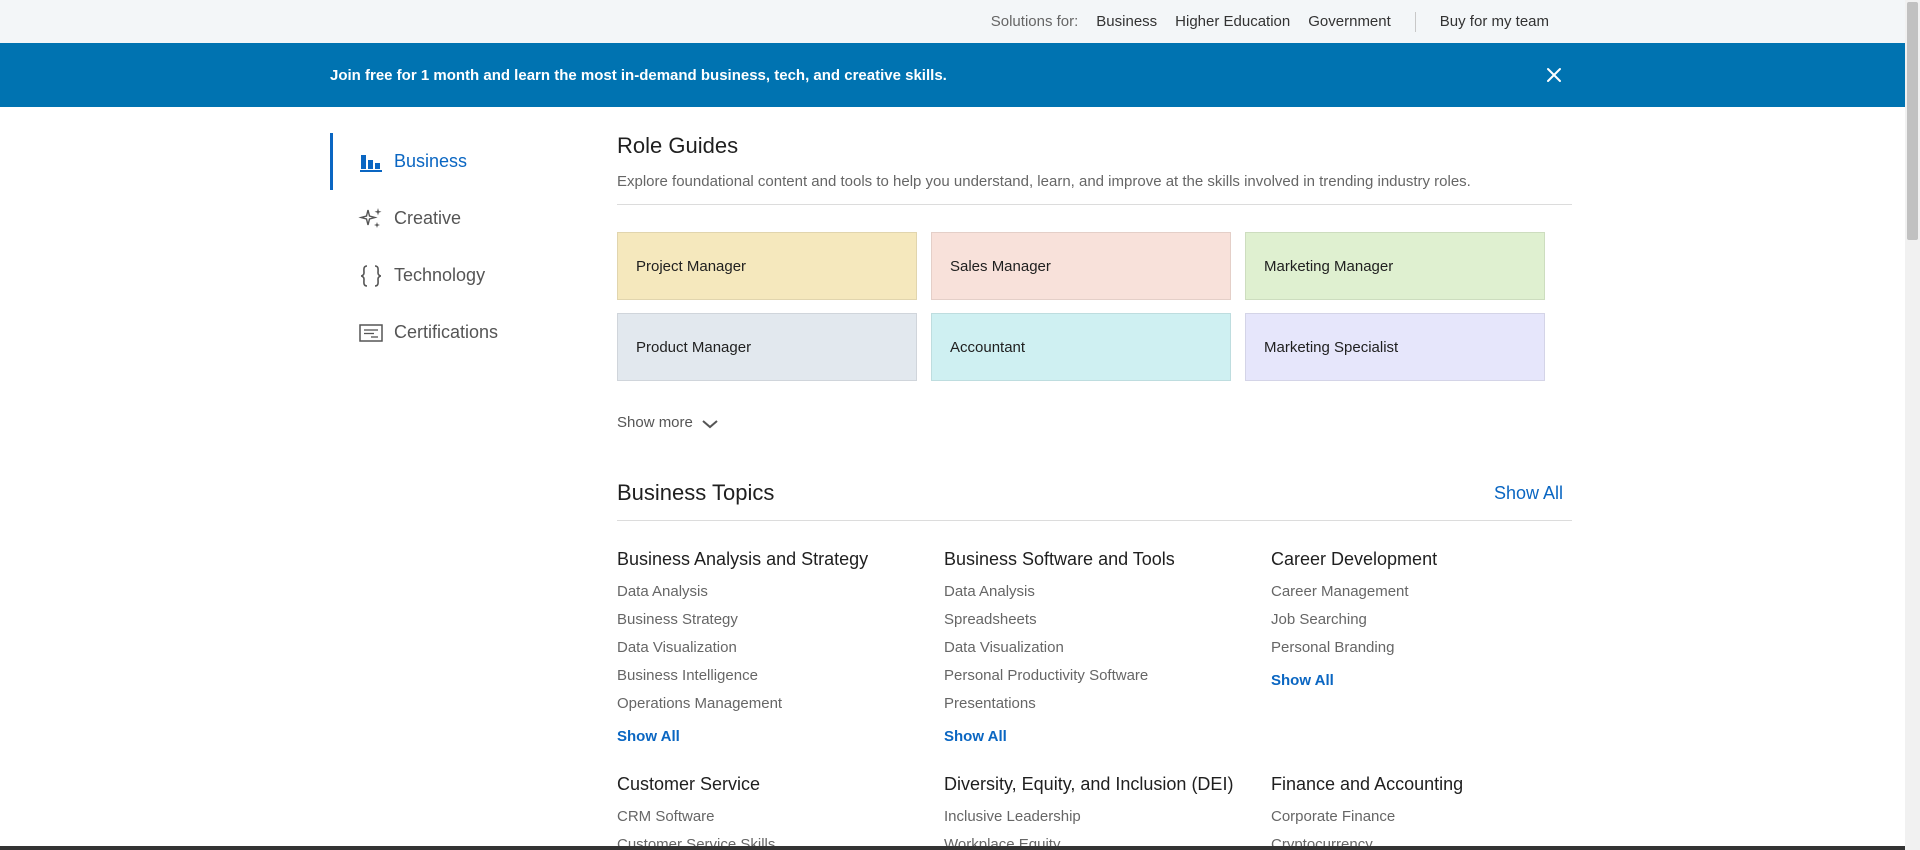 The width and height of the screenshot is (1920, 850). Describe the element at coordinates (446, 332) in the screenshot. I see `nav-label: Certifications` at that location.